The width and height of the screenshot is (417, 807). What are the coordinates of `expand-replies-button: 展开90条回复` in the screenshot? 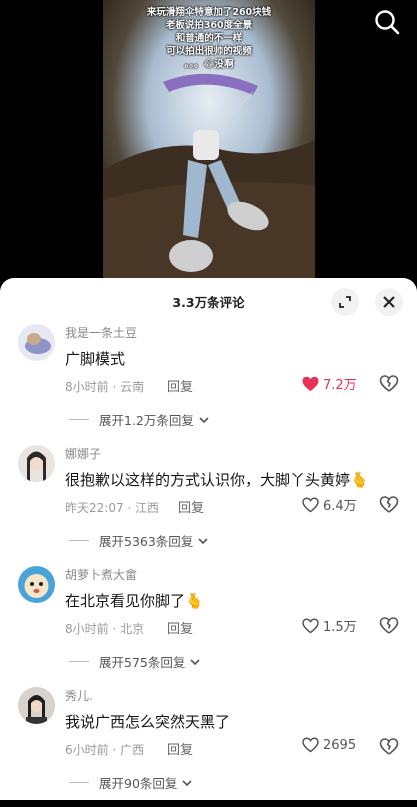 It's located at (131, 782).